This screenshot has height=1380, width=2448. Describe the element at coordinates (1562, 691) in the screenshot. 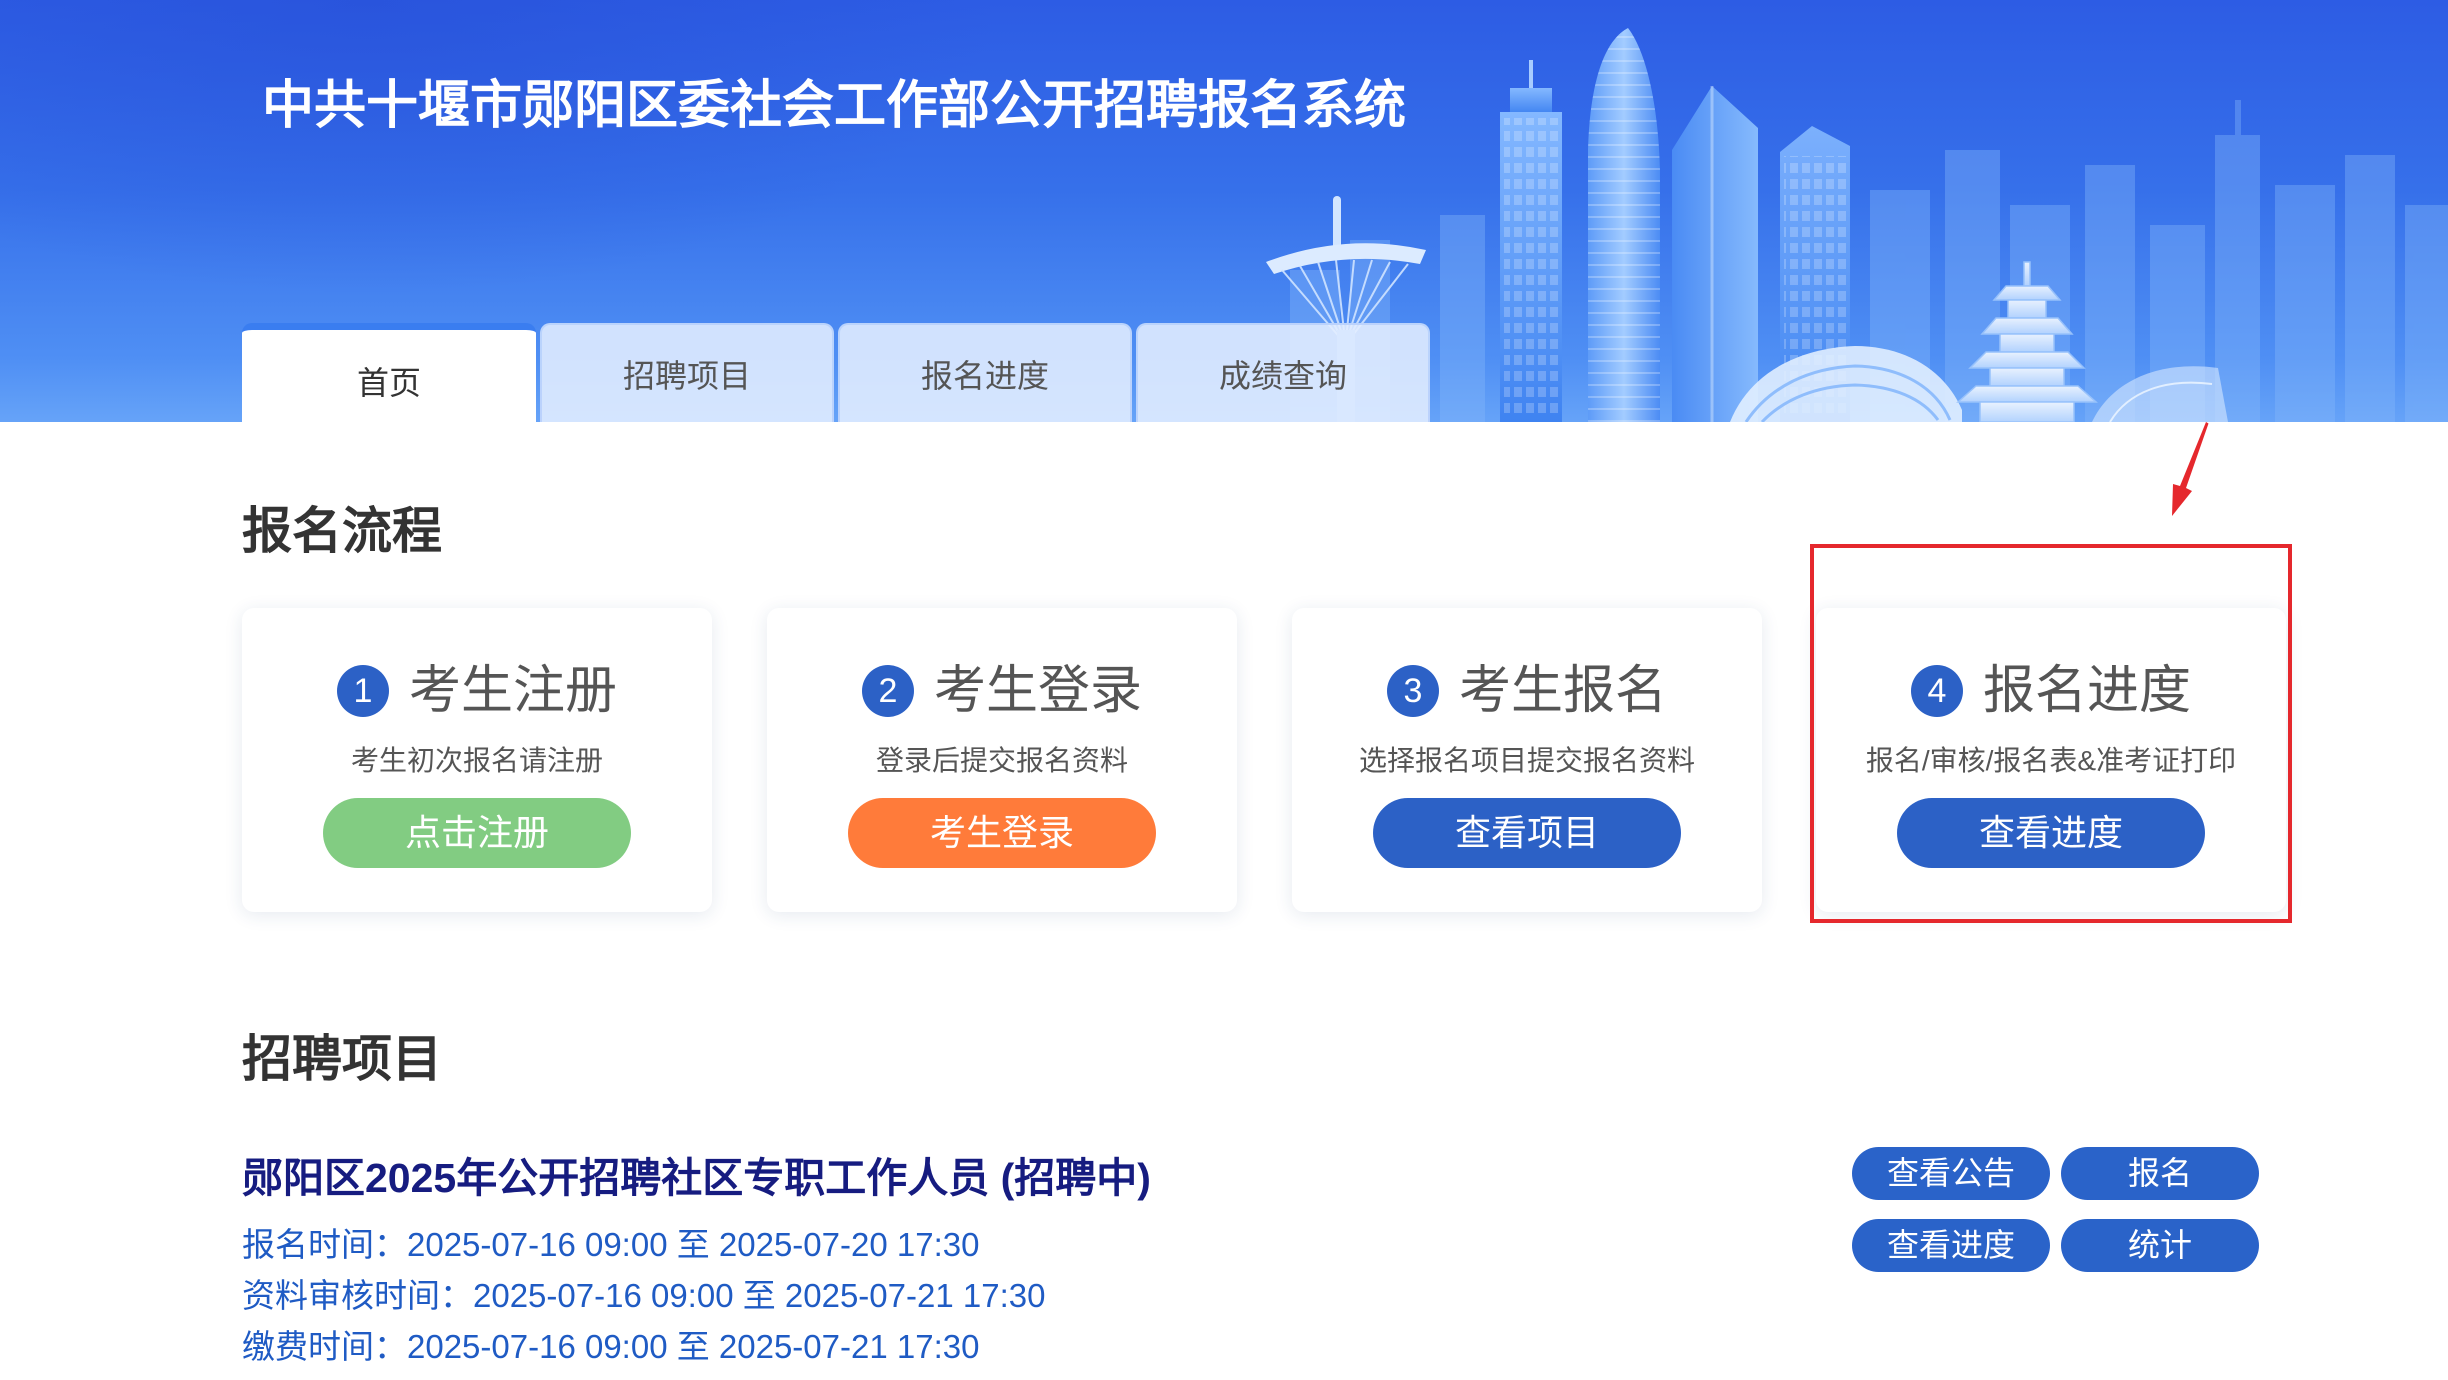

I see `step-title: 考生报名` at that location.